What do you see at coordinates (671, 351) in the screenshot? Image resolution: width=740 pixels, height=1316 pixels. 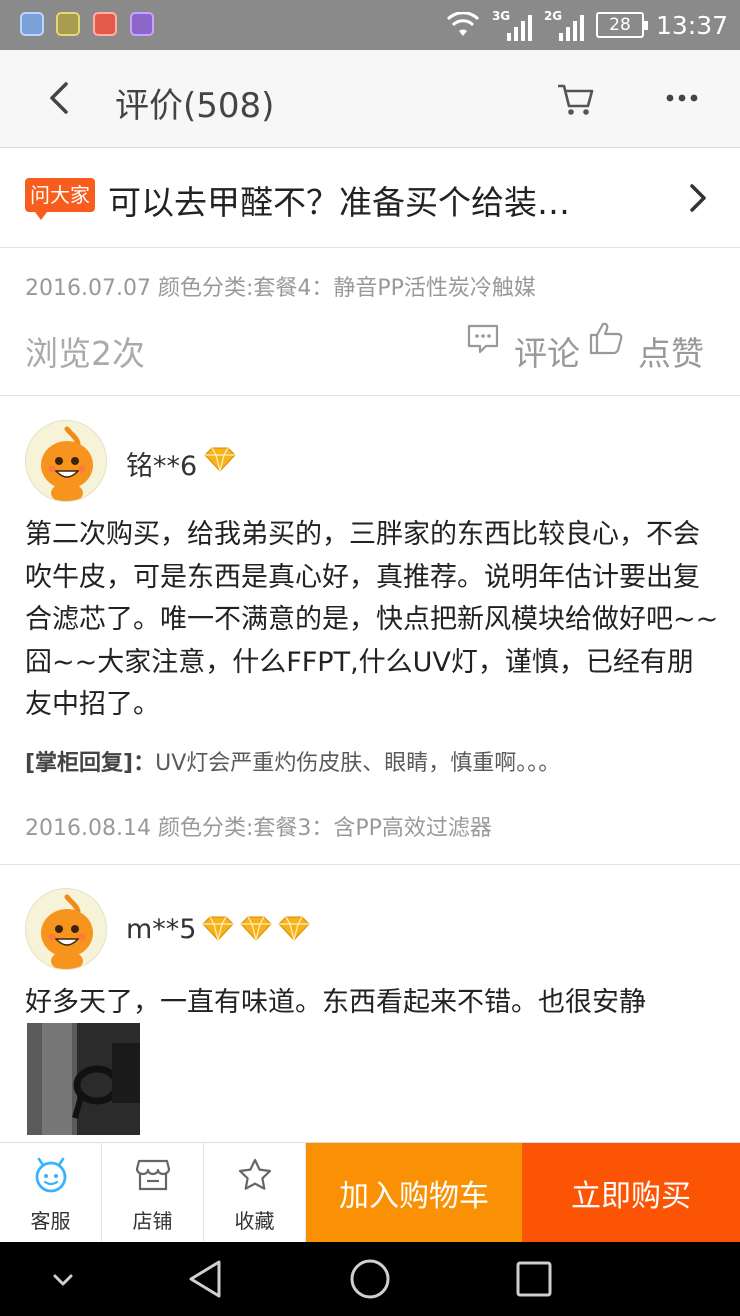 I see `like-button: 点赞` at bounding box center [671, 351].